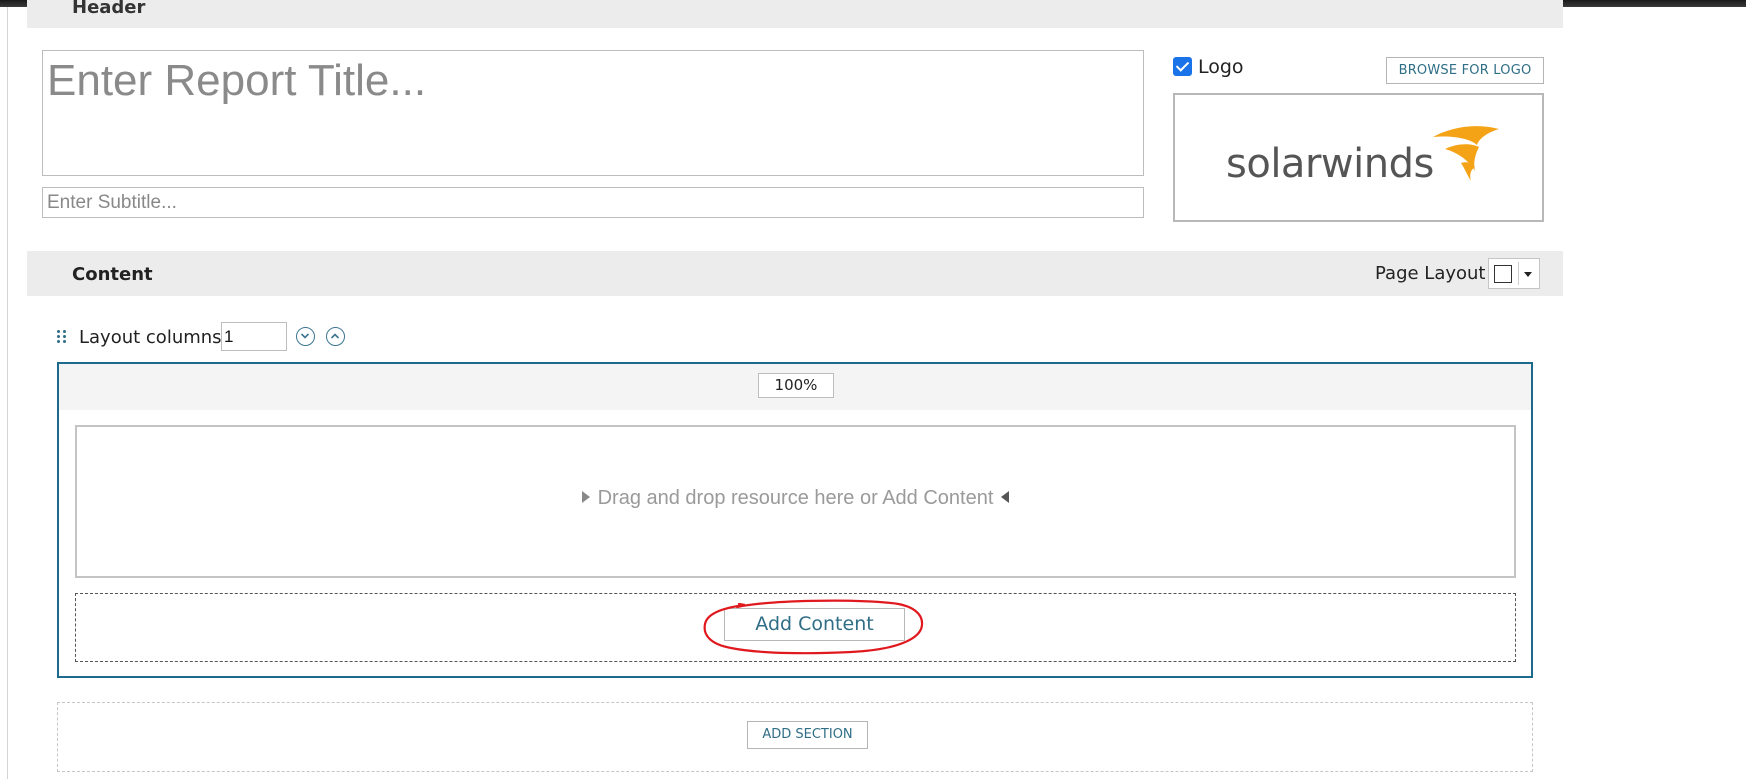 Image resolution: width=1746 pixels, height=779 pixels. I want to click on logo-preview: solarwinds, so click(1358, 157).